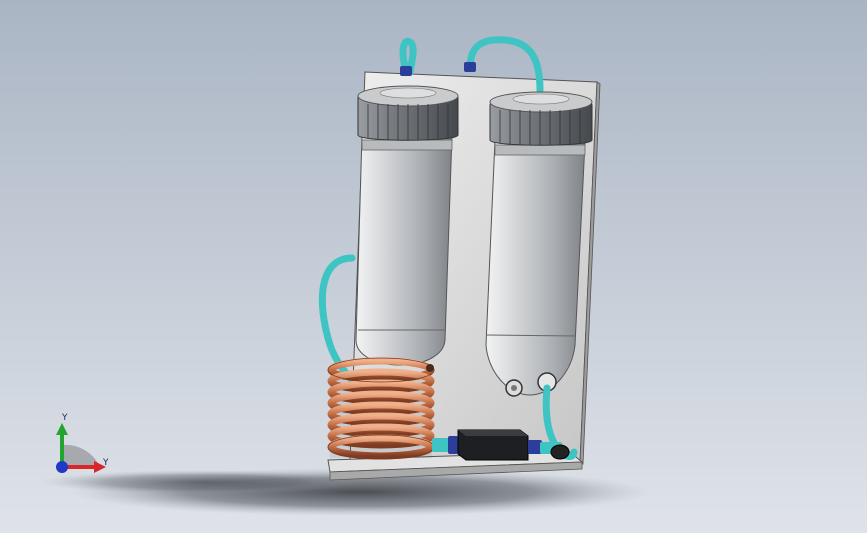 This screenshot has height=533, width=867. Describe the element at coordinates (62, 467) in the screenshot. I see `z-axis-dot` at that location.